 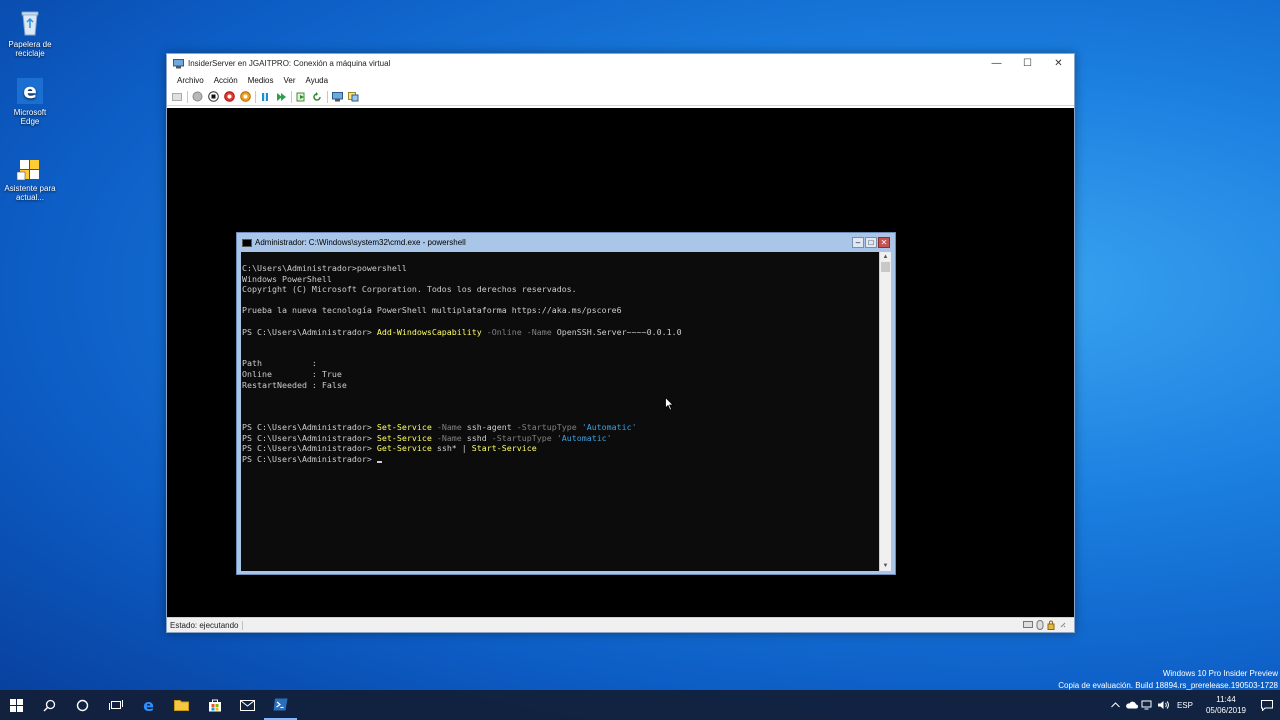 I want to click on resume-icon, so click(x=281, y=97).